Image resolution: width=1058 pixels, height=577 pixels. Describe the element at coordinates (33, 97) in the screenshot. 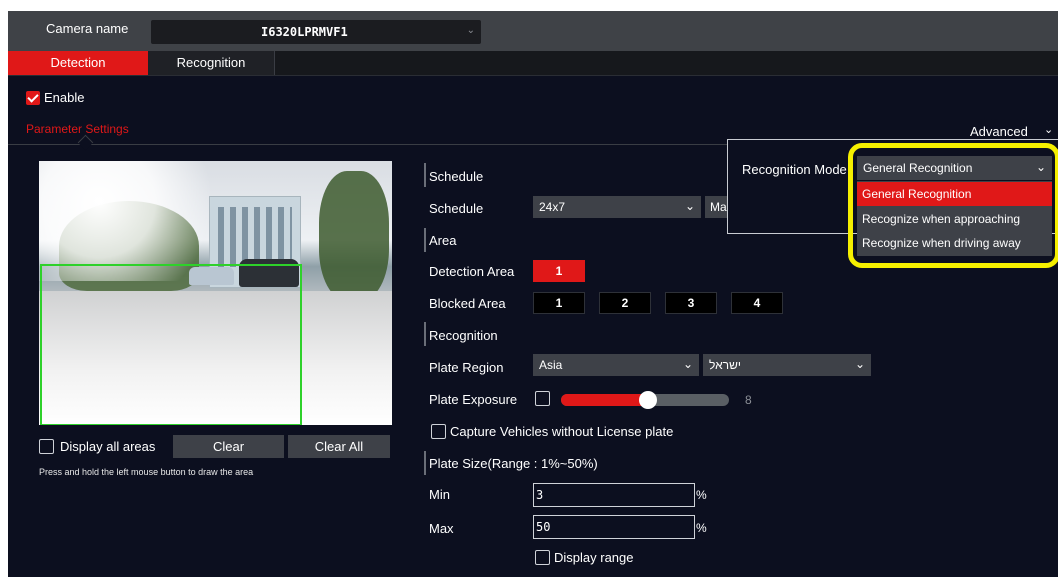

I see `checkmark-icon` at that location.